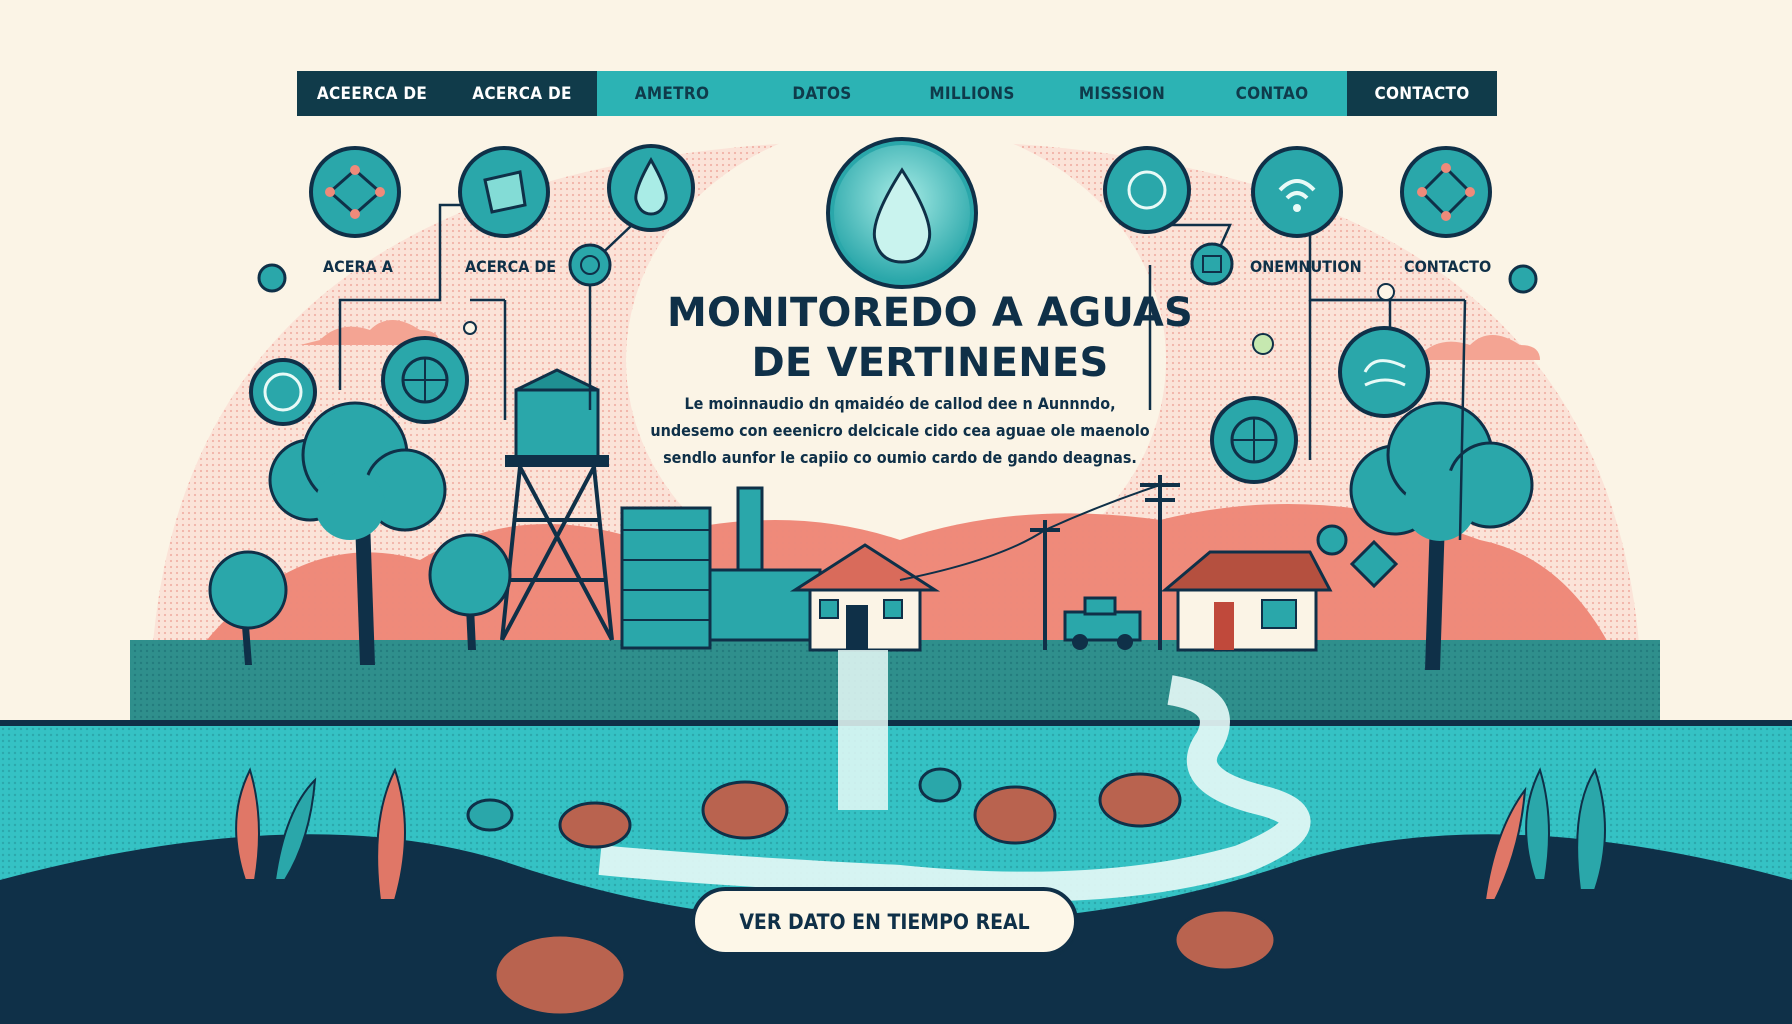 The image size is (1792, 1024). I want to click on title-line-2: DE VERTINENES, so click(930, 363).